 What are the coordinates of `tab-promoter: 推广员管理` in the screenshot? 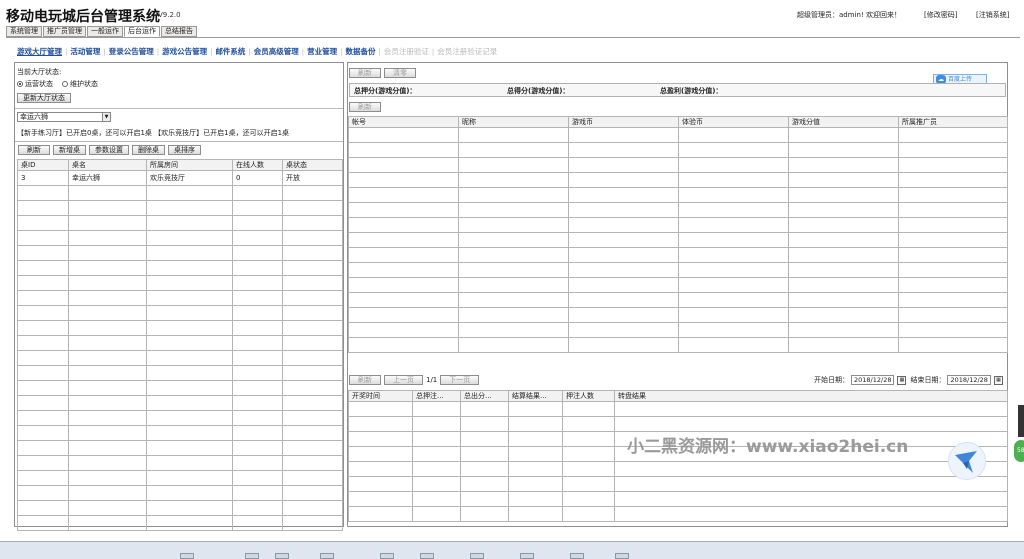 It's located at (64, 31).